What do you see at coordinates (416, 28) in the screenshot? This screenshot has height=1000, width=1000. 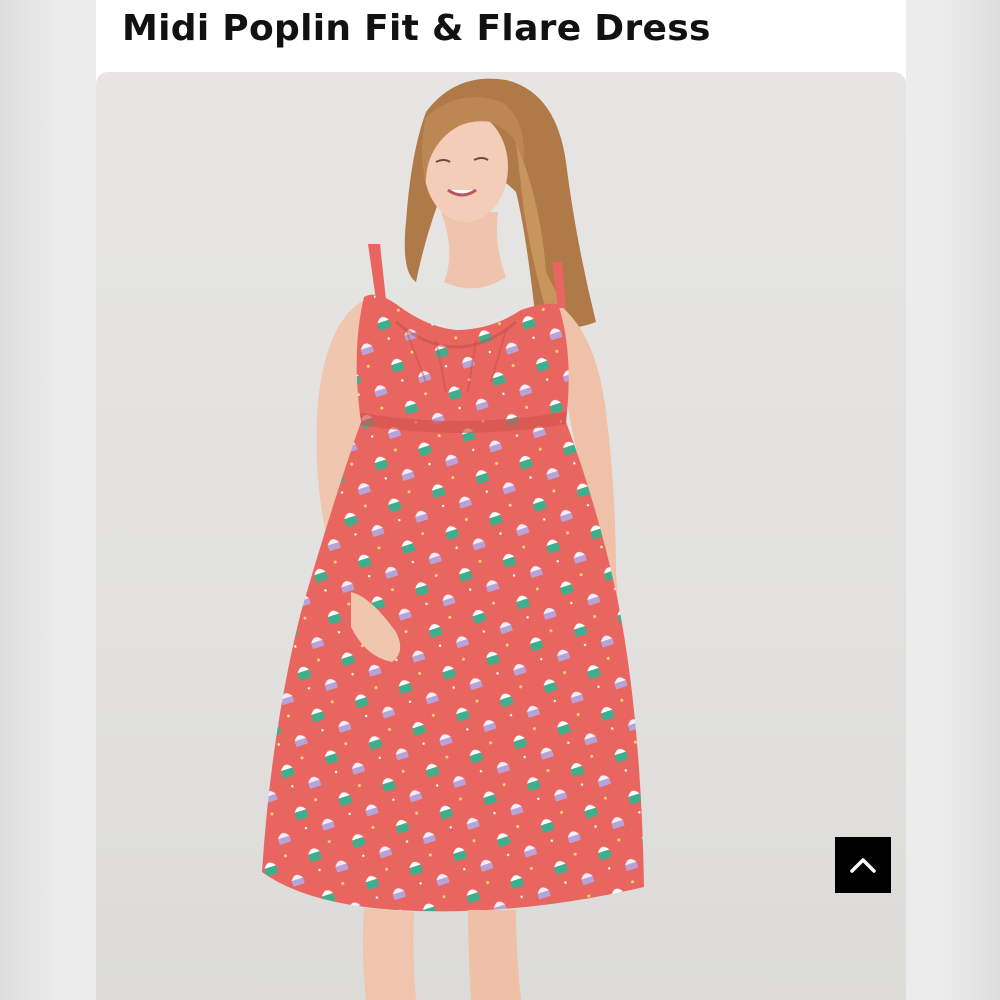 I see `product-title: Midi Poplin Fit & Flare Dress` at bounding box center [416, 28].